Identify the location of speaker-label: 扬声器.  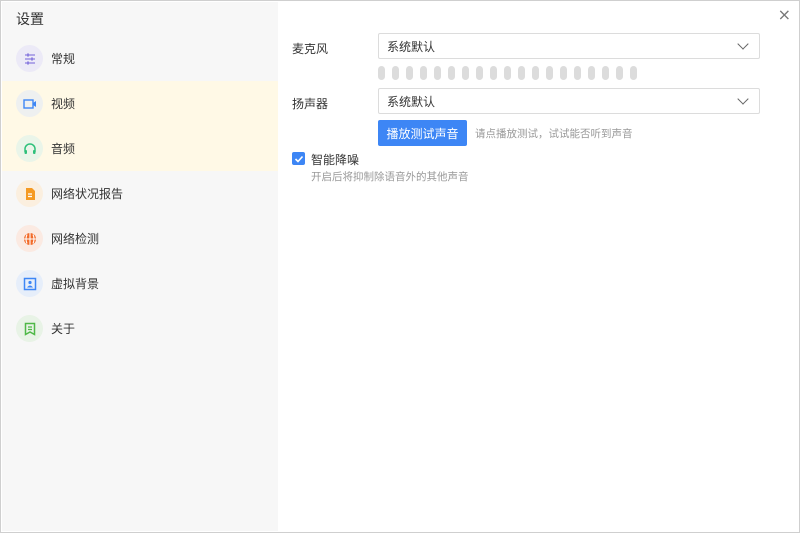
(310, 104).